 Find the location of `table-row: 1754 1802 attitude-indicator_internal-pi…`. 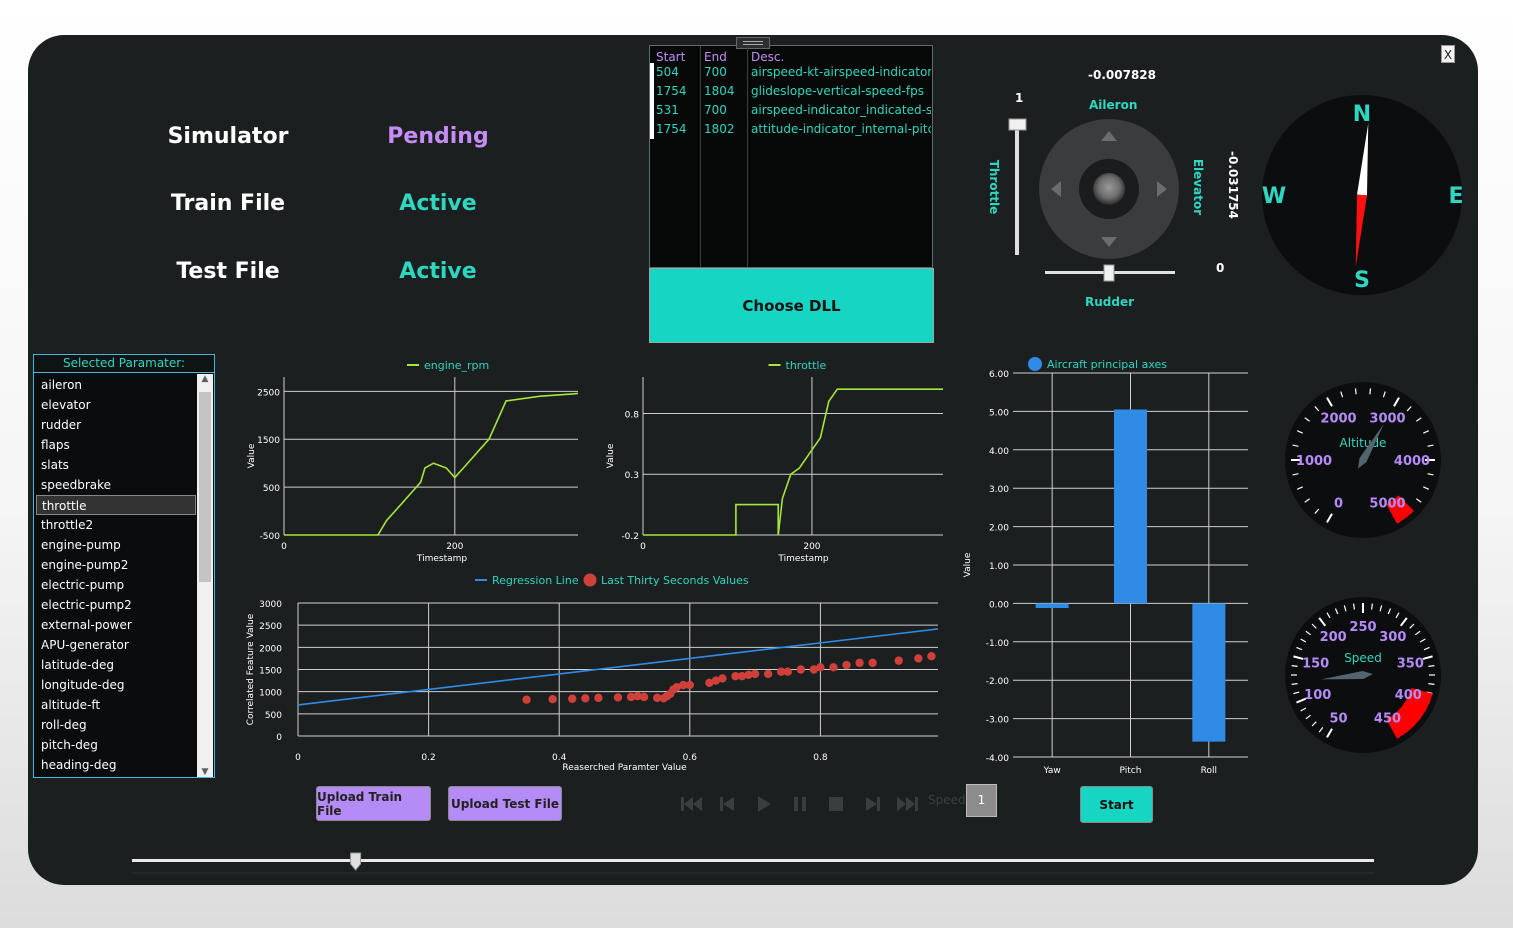

table-row: 1754 1802 attitude-indicator_internal-pi… is located at coordinates (791, 129).